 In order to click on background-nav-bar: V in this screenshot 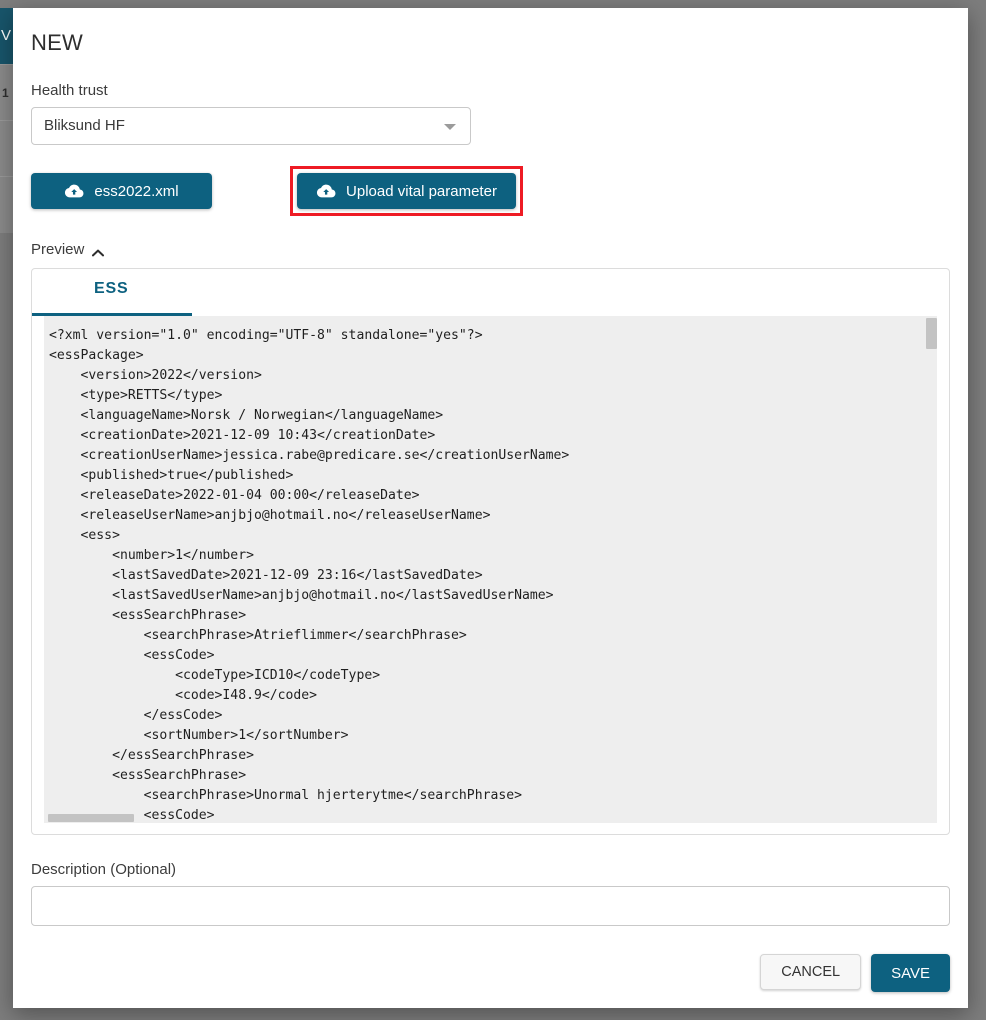, I will do `click(7, 36)`.